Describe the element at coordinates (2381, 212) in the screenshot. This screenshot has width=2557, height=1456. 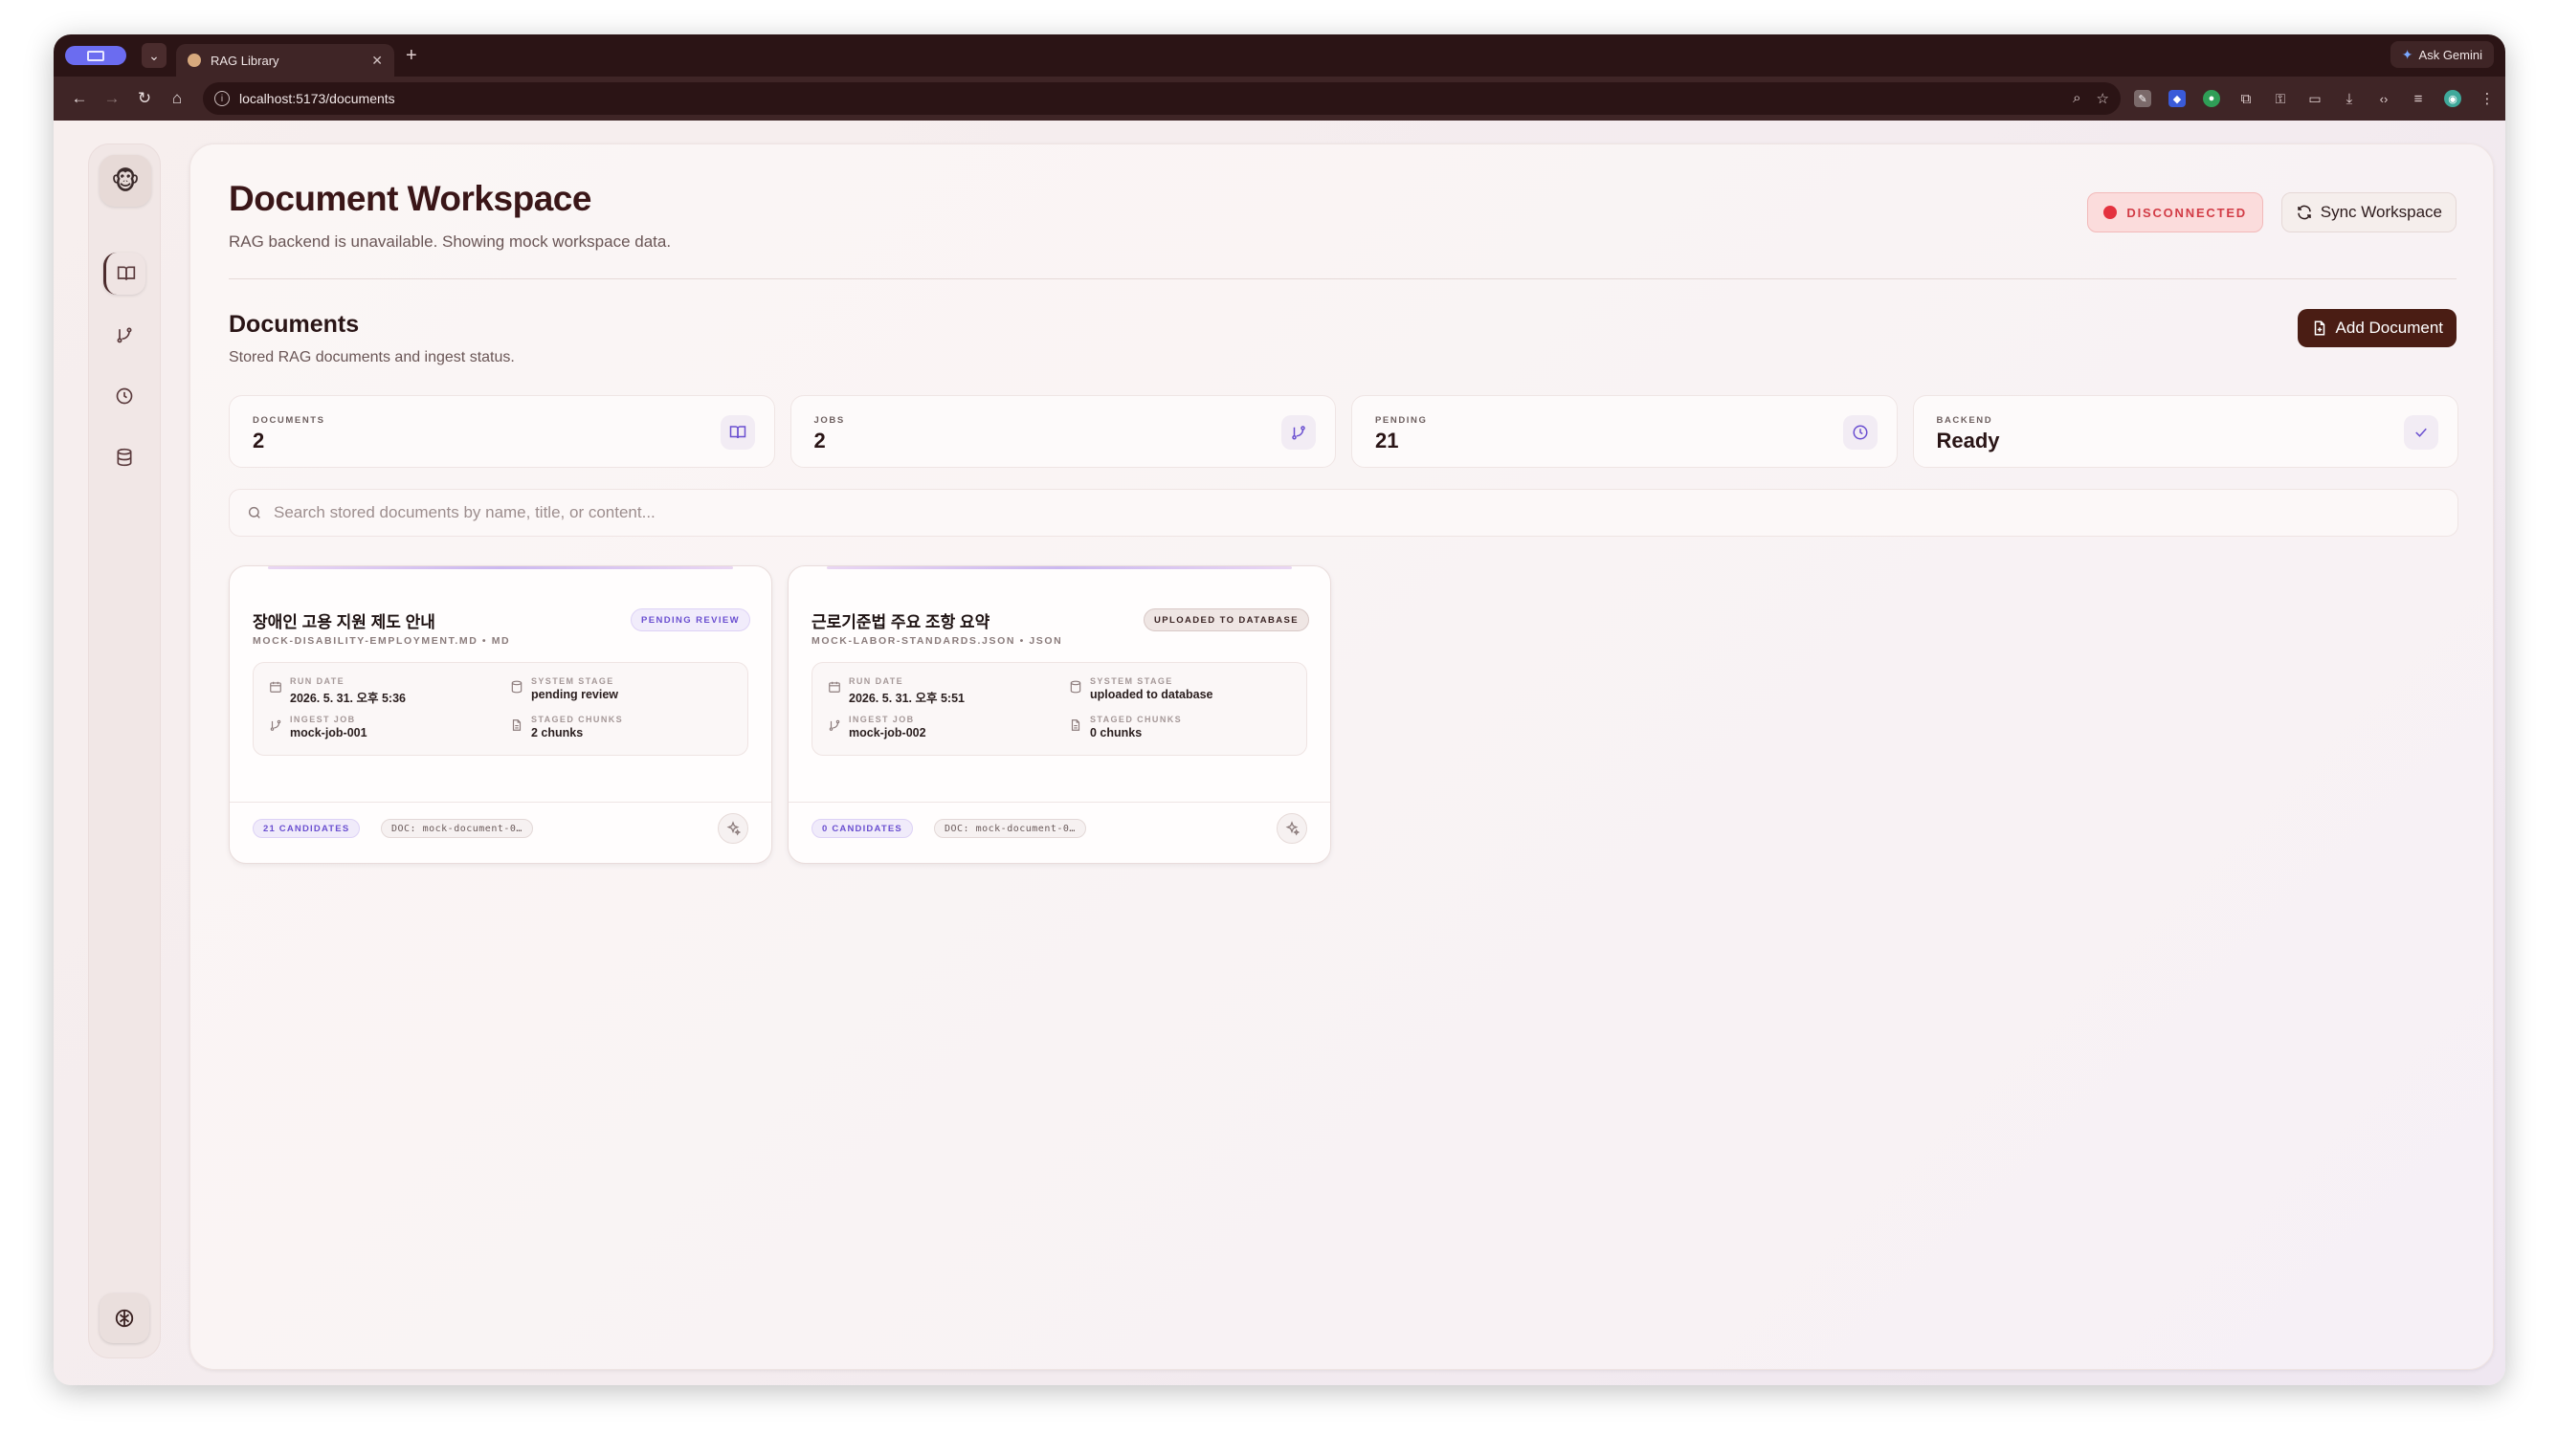
I see `sync-button-label: Sync Workspace` at that location.